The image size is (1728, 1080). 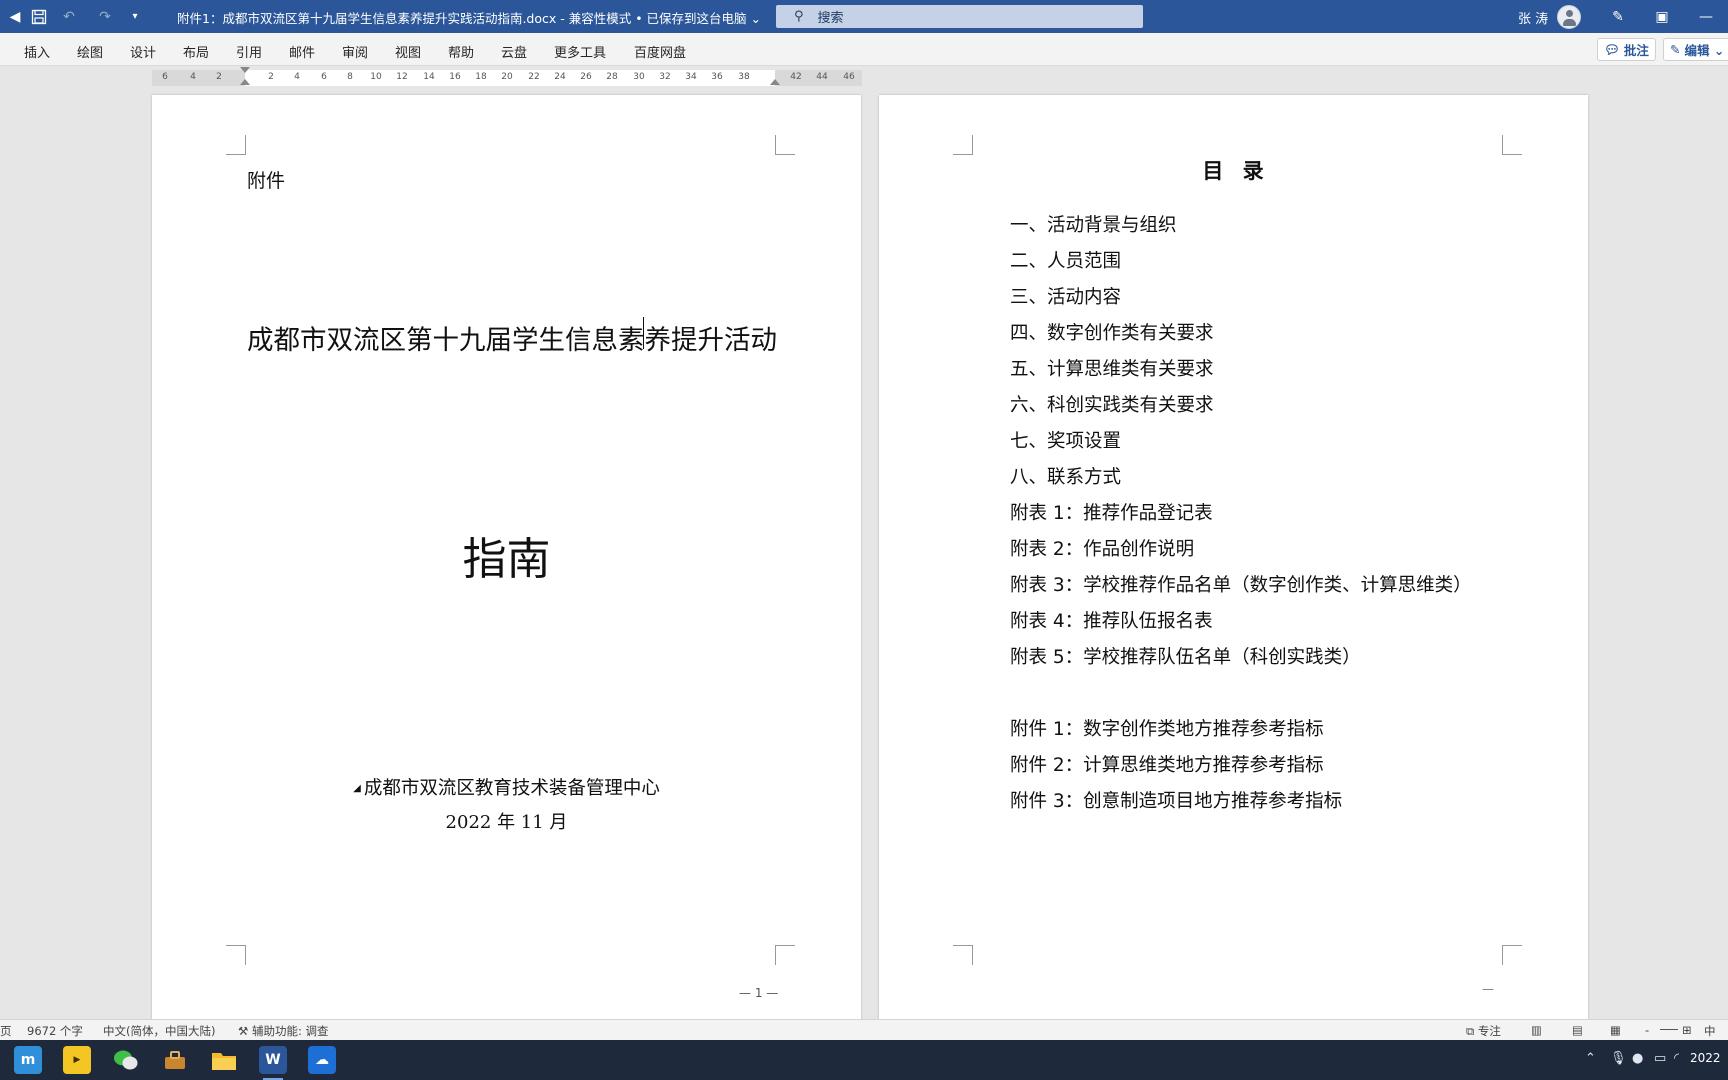 I want to click on focus-mode-button: ⧉ 专注, so click(x=1483, y=1031).